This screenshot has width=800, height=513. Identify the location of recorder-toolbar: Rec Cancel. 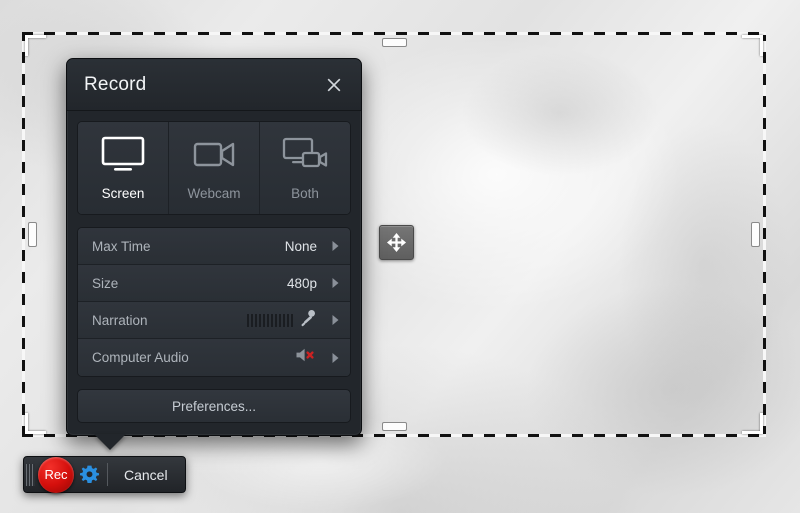
(104, 474).